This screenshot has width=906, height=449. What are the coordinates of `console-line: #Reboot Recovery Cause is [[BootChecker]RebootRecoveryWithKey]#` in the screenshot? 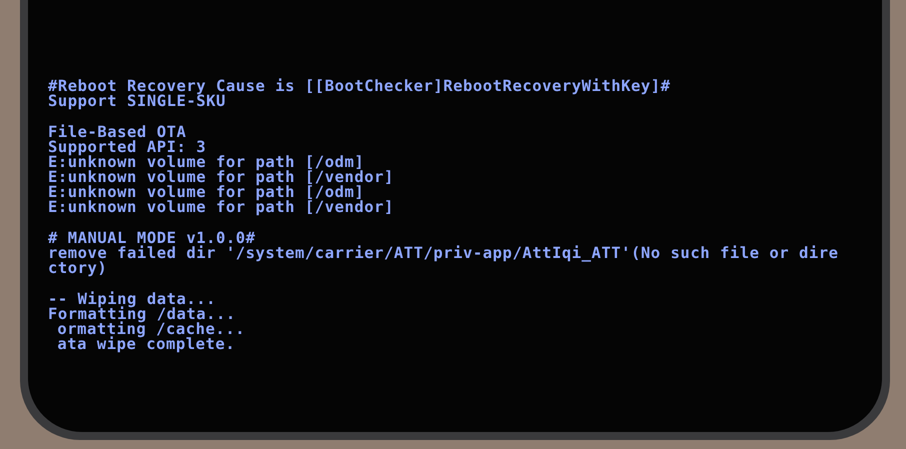 It's located at (360, 86).